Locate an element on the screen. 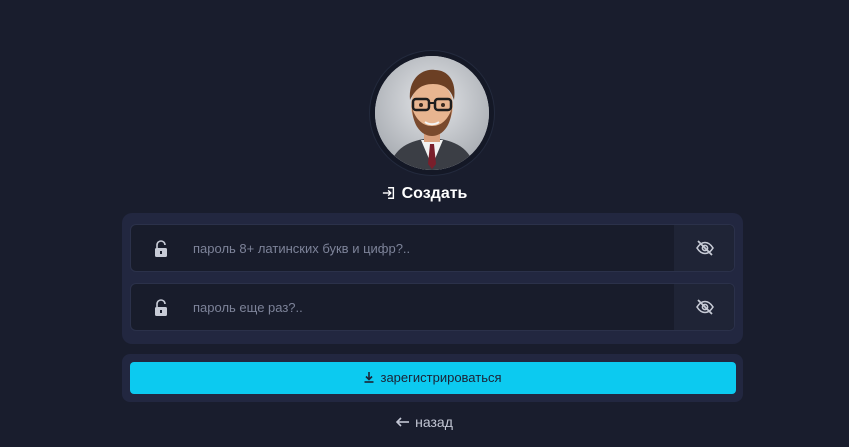 This screenshot has height=447, width=849. register-button: зарегистрироваться is located at coordinates (433, 378).